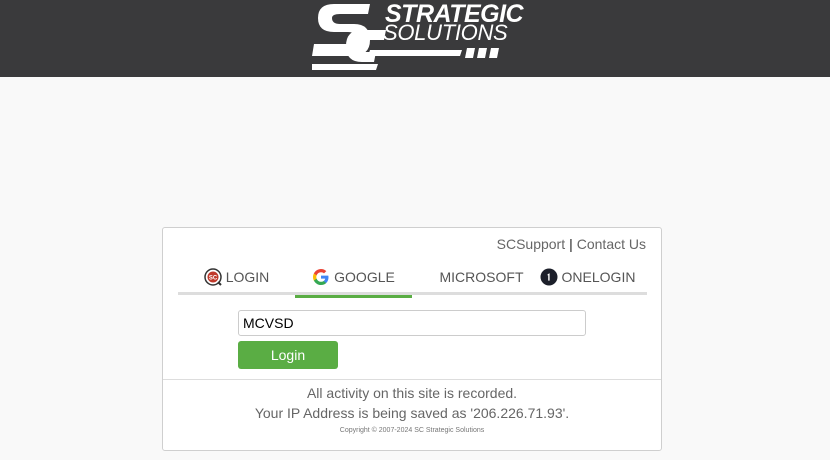  What do you see at coordinates (364, 277) in the screenshot?
I see `tab-google-label: GOOGLE` at bounding box center [364, 277].